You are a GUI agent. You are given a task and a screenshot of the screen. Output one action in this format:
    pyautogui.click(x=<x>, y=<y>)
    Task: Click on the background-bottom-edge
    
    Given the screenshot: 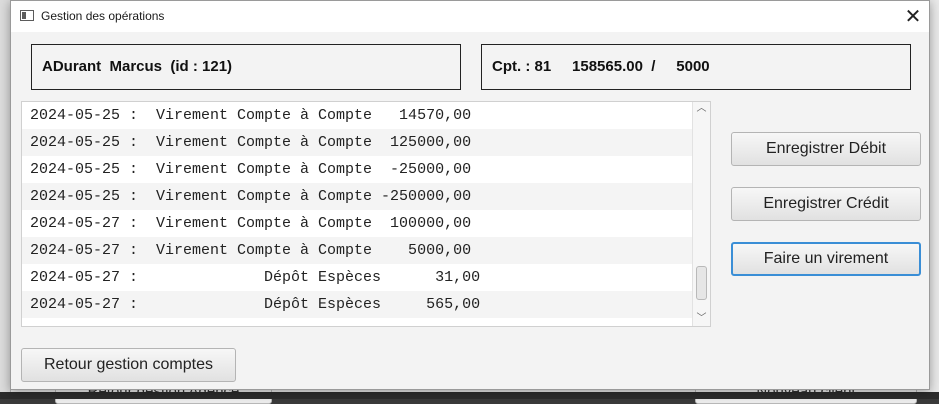 What is the action you would take?
    pyautogui.click(x=469, y=395)
    